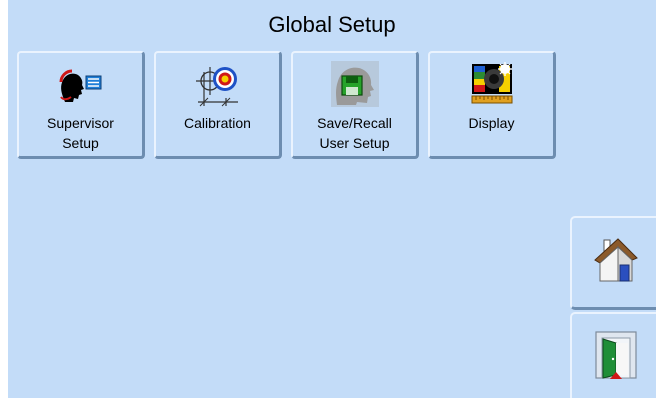 This screenshot has height=398, width=656. I want to click on exit-door-icon, so click(616, 357).